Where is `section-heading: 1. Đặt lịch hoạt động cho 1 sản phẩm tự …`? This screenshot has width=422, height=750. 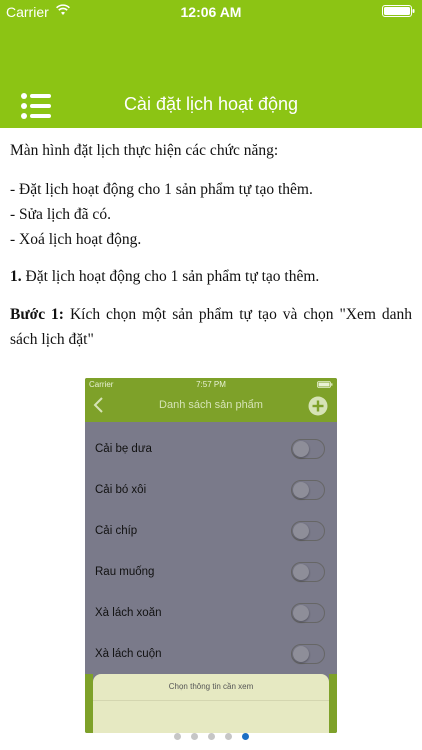
section-heading: 1. Đặt lịch hoạt động cho 1 sản phẩm tự … is located at coordinates (211, 277).